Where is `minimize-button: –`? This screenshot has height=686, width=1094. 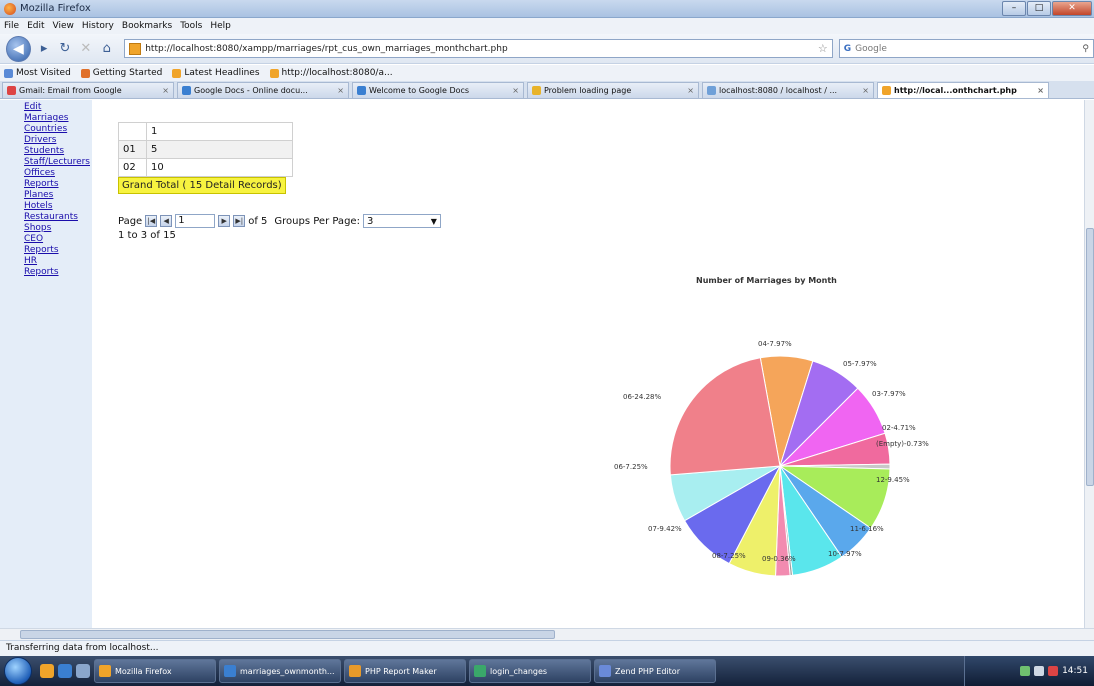 minimize-button: – is located at coordinates (1014, 8).